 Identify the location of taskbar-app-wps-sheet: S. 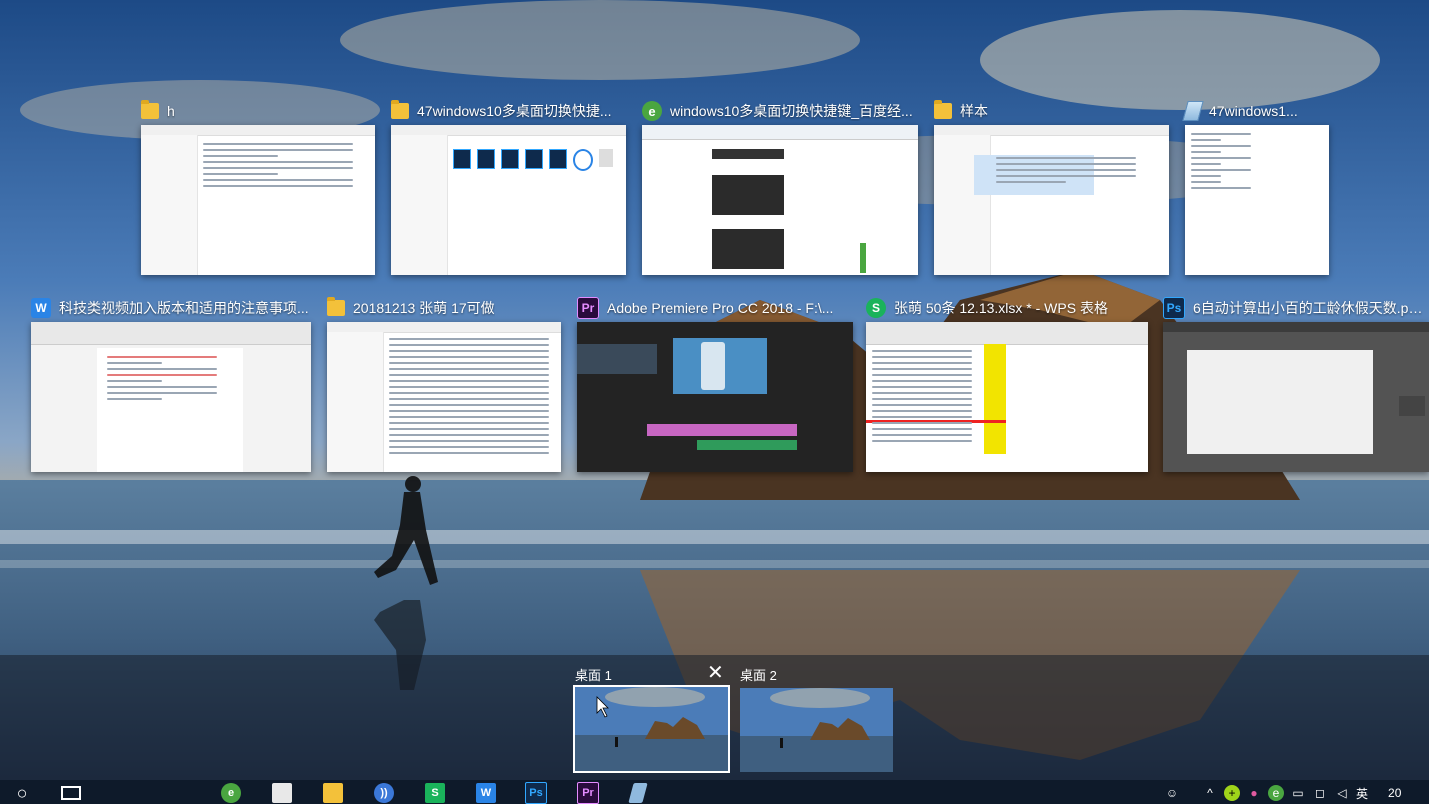
(435, 793).